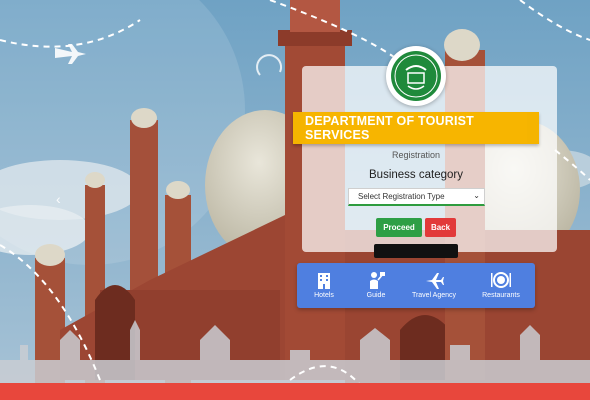 The width and height of the screenshot is (590, 400). Describe the element at coordinates (416, 155) in the screenshot. I see `registration-label: Registration` at that location.